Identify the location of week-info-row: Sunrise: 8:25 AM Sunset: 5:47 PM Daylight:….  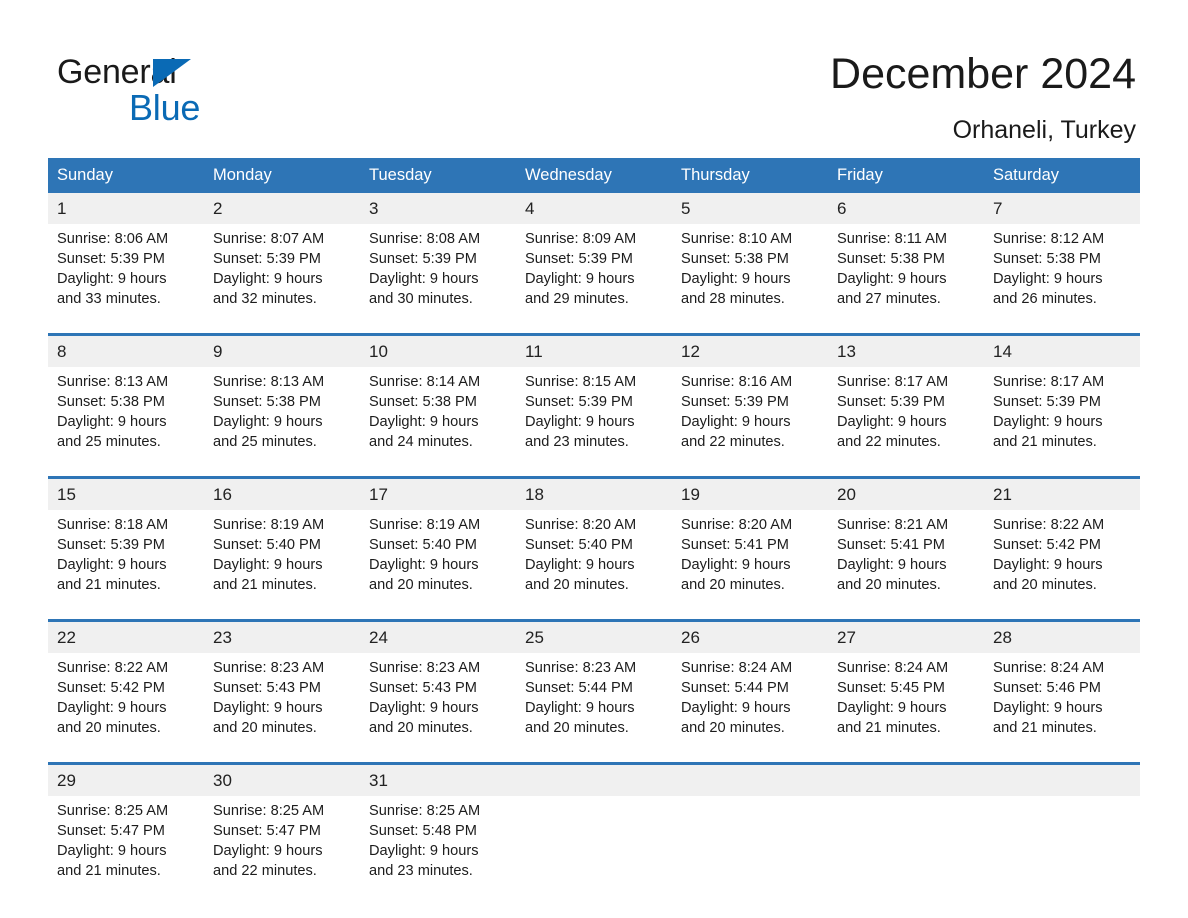
(594, 850).